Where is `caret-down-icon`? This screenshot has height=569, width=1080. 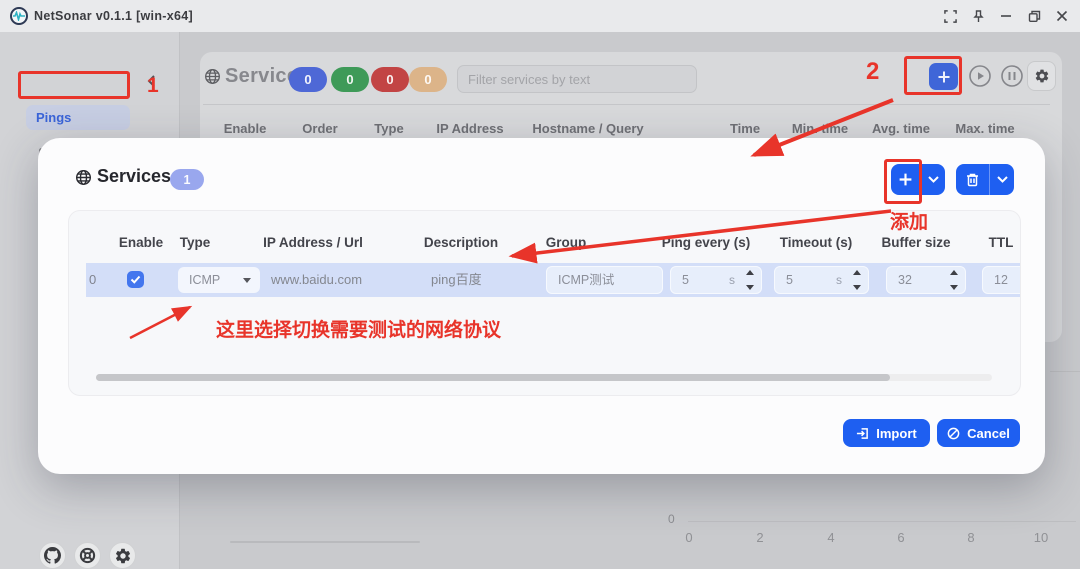 caret-down-icon is located at coordinates (247, 280).